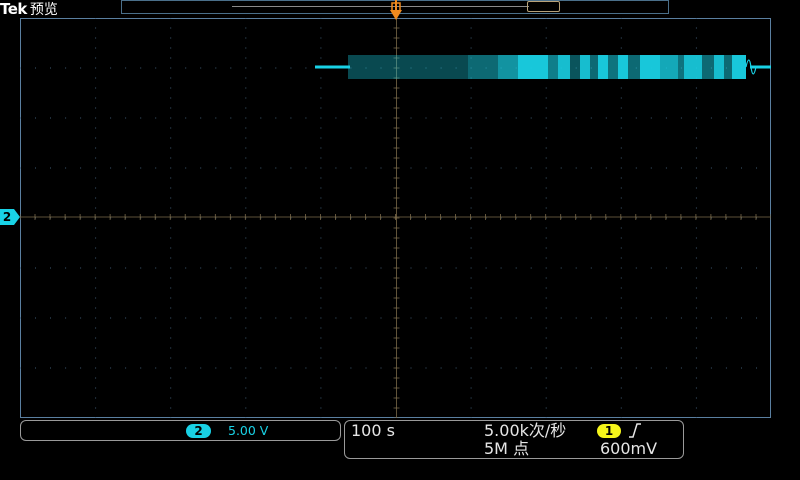  Describe the element at coordinates (13, 9) in the screenshot. I see `brand-name: Tek` at that location.